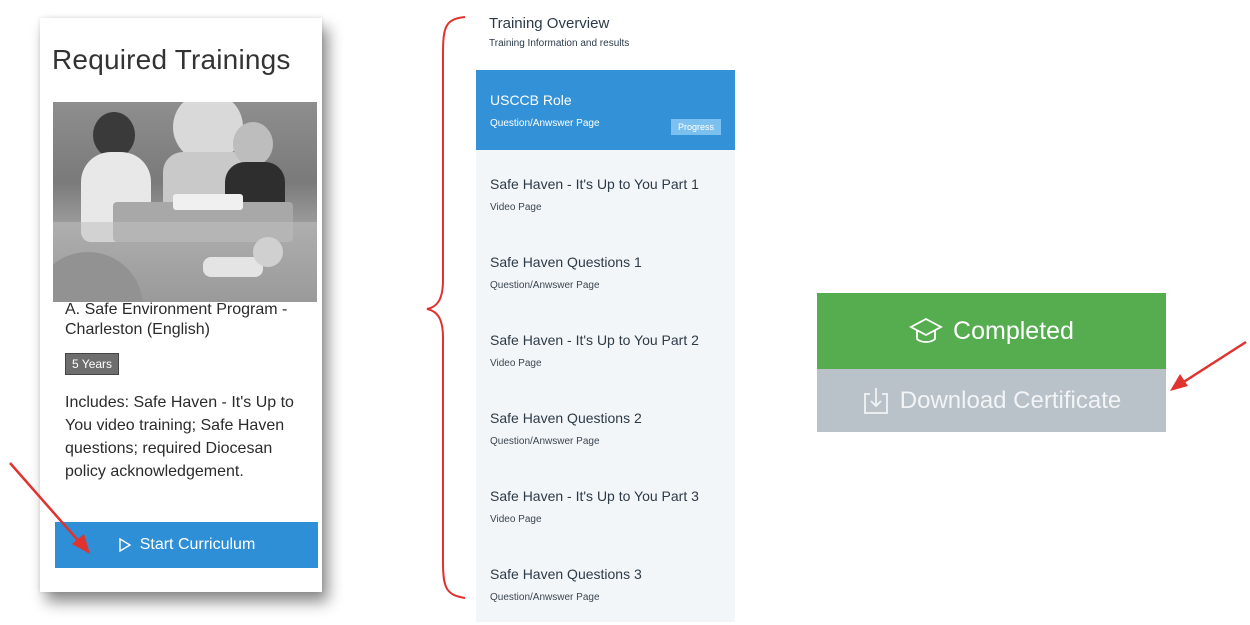 Image resolution: width=1250 pixels, height=625 pixels. Describe the element at coordinates (1208, 365) in the screenshot. I see `annotation-arrow-download` at that location.